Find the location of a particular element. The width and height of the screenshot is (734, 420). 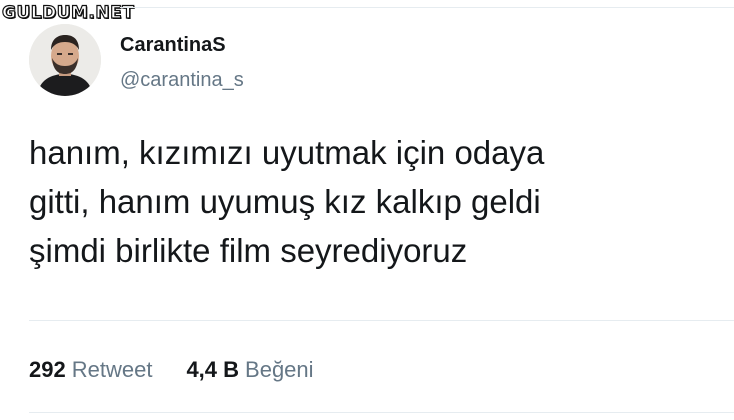

retweet-stat: 292 Retweet is located at coordinates (90, 370).